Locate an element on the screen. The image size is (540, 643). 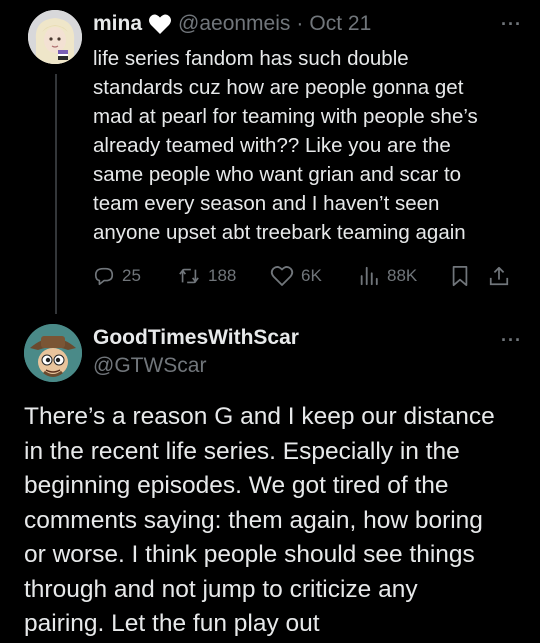
share-button is located at coordinates (499, 276).